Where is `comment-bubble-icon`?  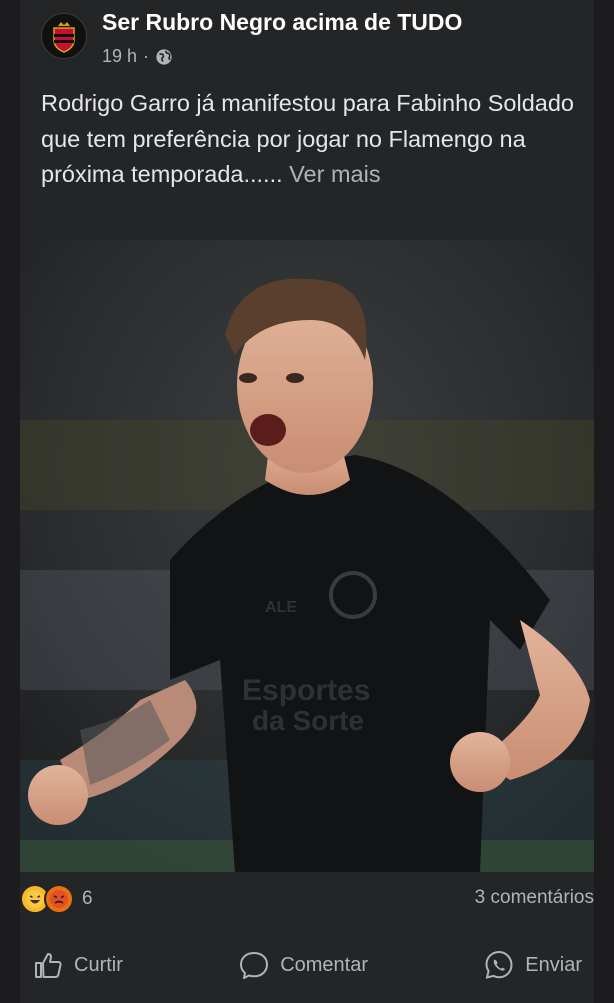 comment-bubble-icon is located at coordinates (254, 965).